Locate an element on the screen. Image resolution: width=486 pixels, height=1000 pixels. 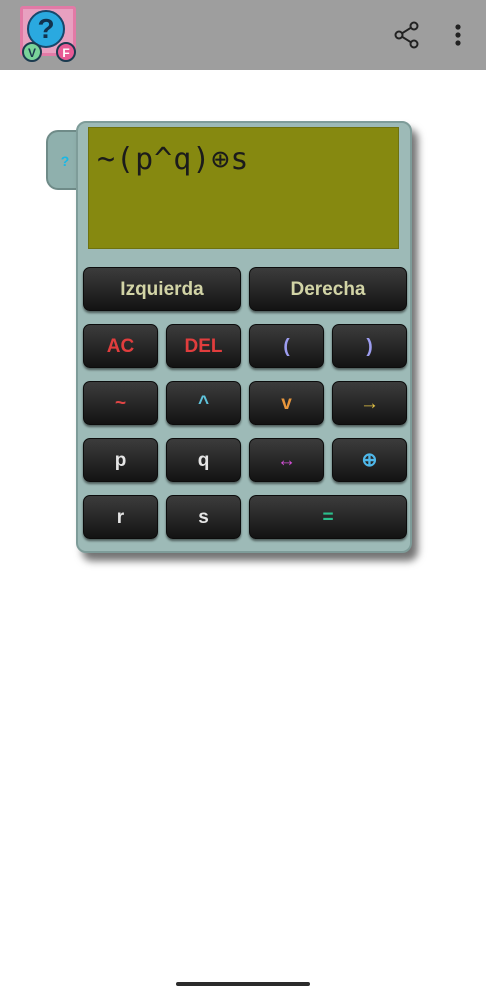
share-button is located at coordinates (407, 35).